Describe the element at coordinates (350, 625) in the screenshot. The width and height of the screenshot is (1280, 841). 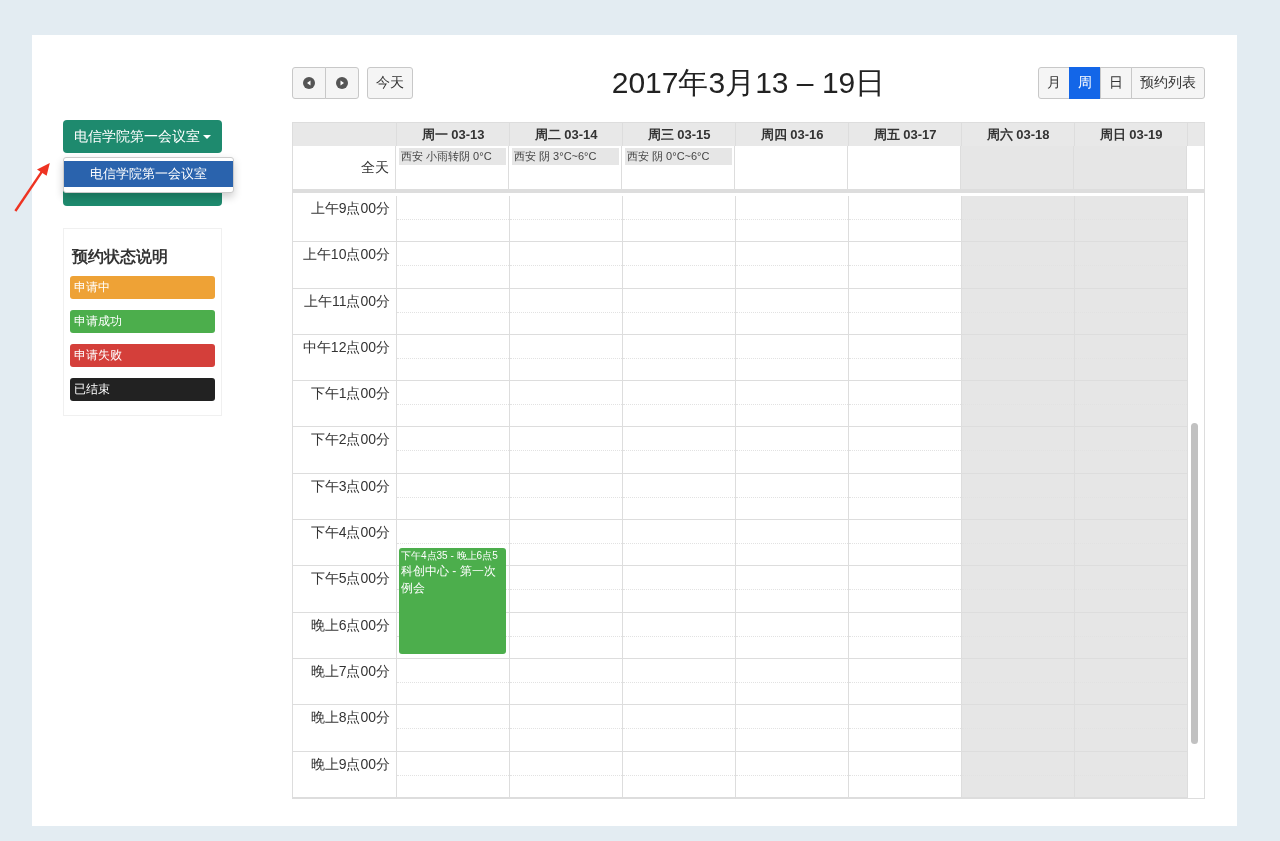
I see `time-label: 晚上6点00分` at that location.